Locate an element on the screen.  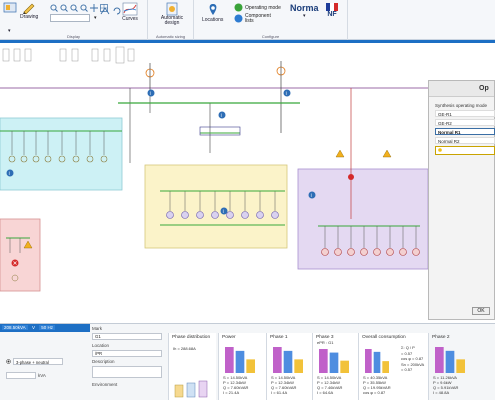
nf-label: NF is located at coordinates (332, 14).